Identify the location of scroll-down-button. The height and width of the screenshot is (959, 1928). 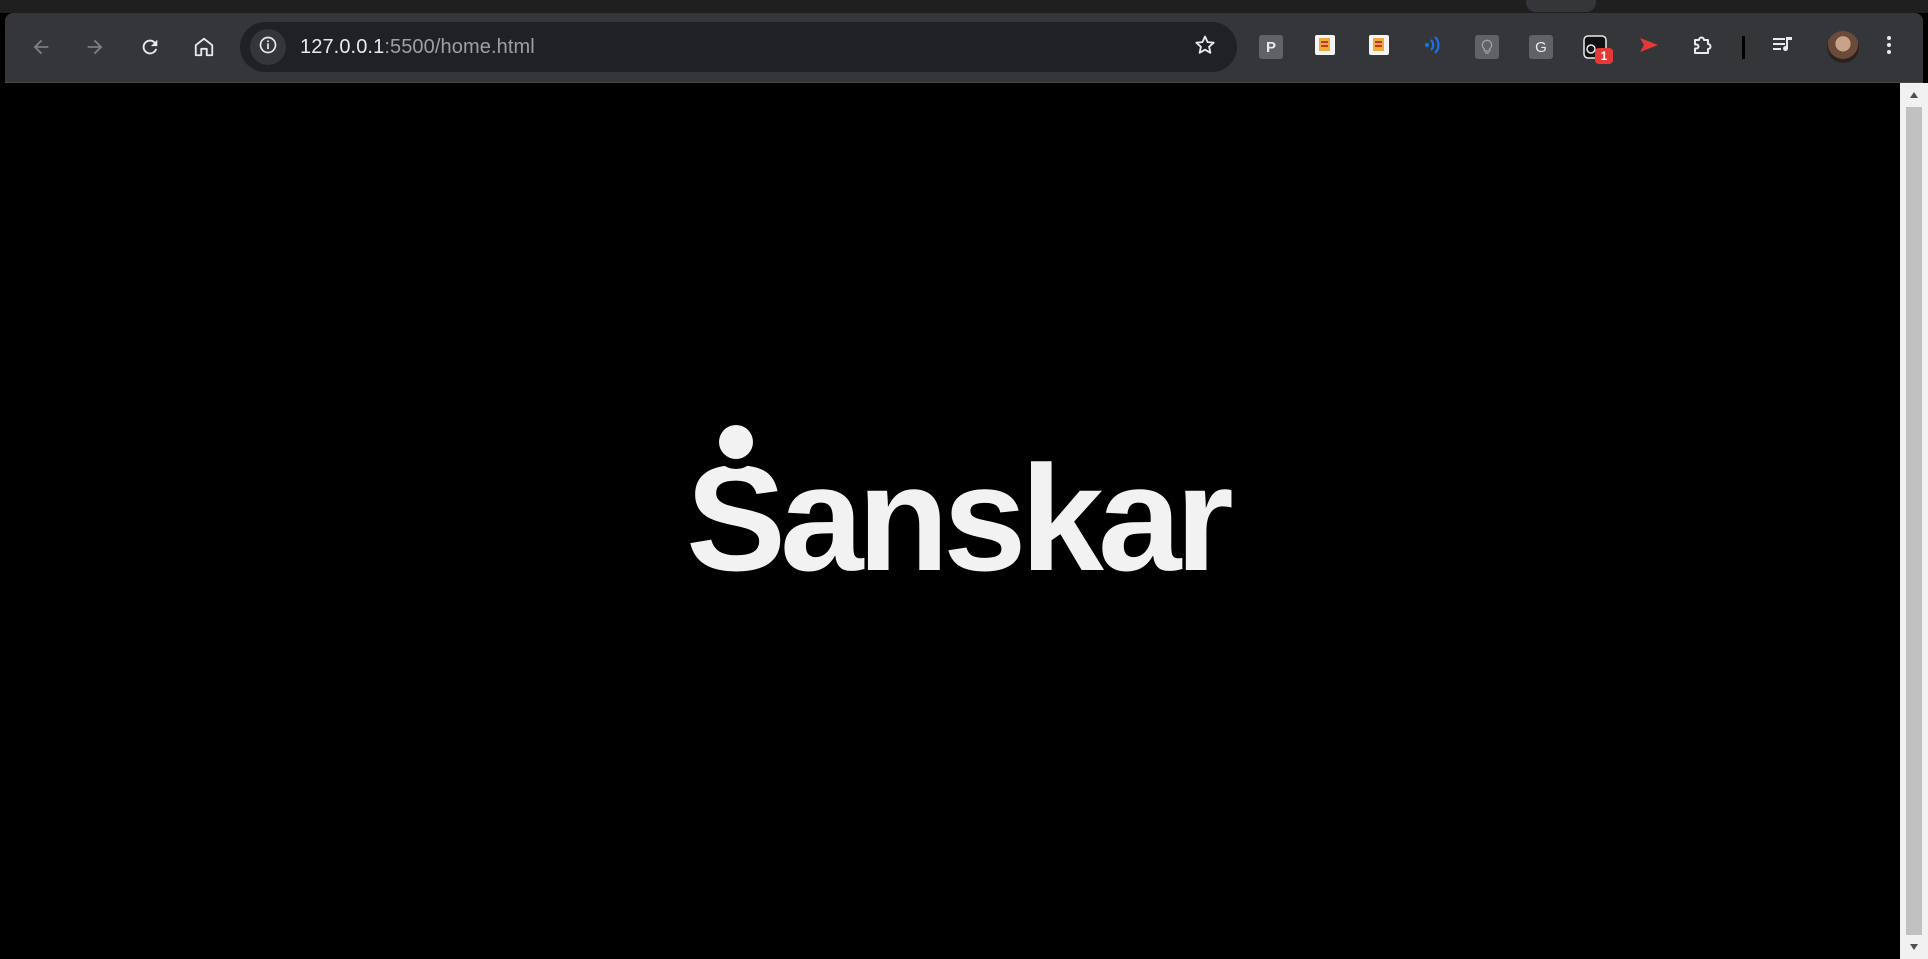
(1914, 947).